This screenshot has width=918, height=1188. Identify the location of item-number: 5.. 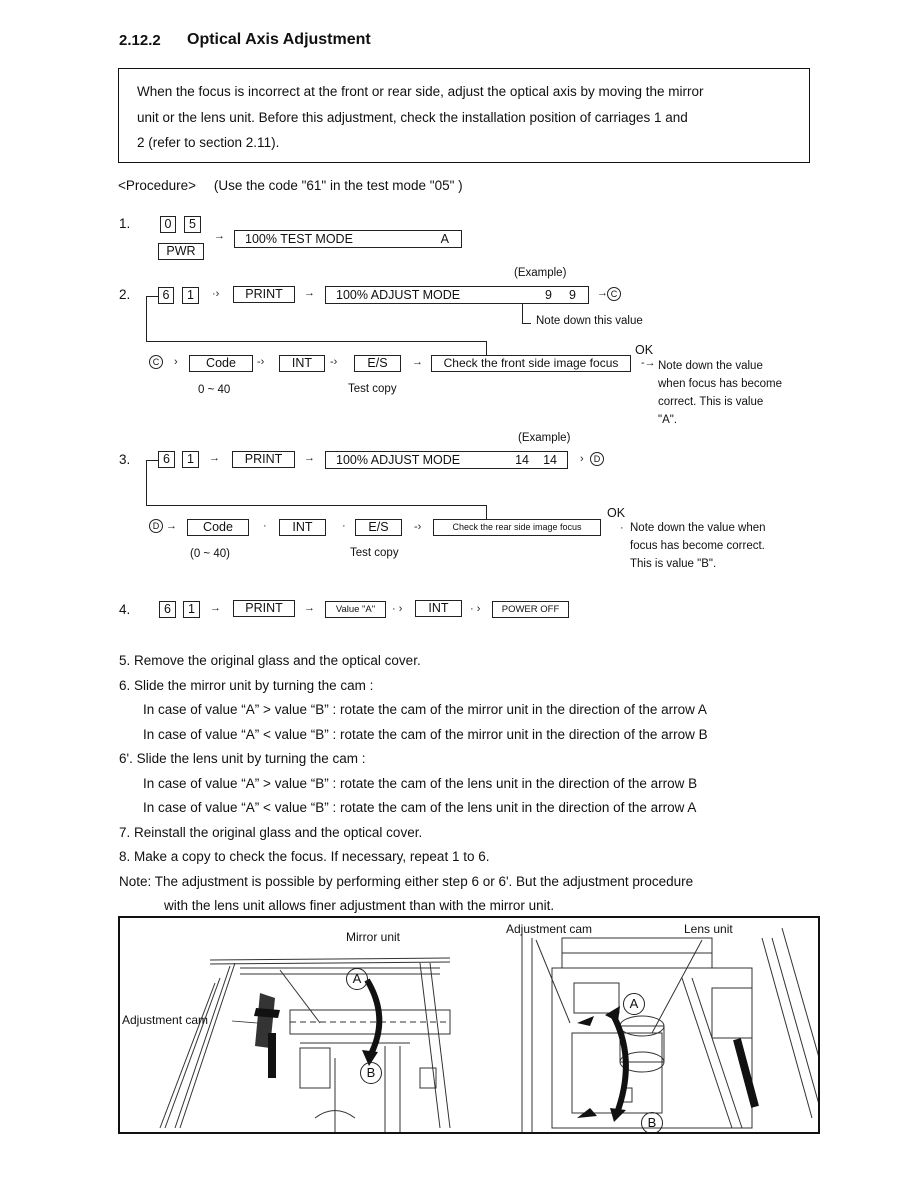
(125, 660).